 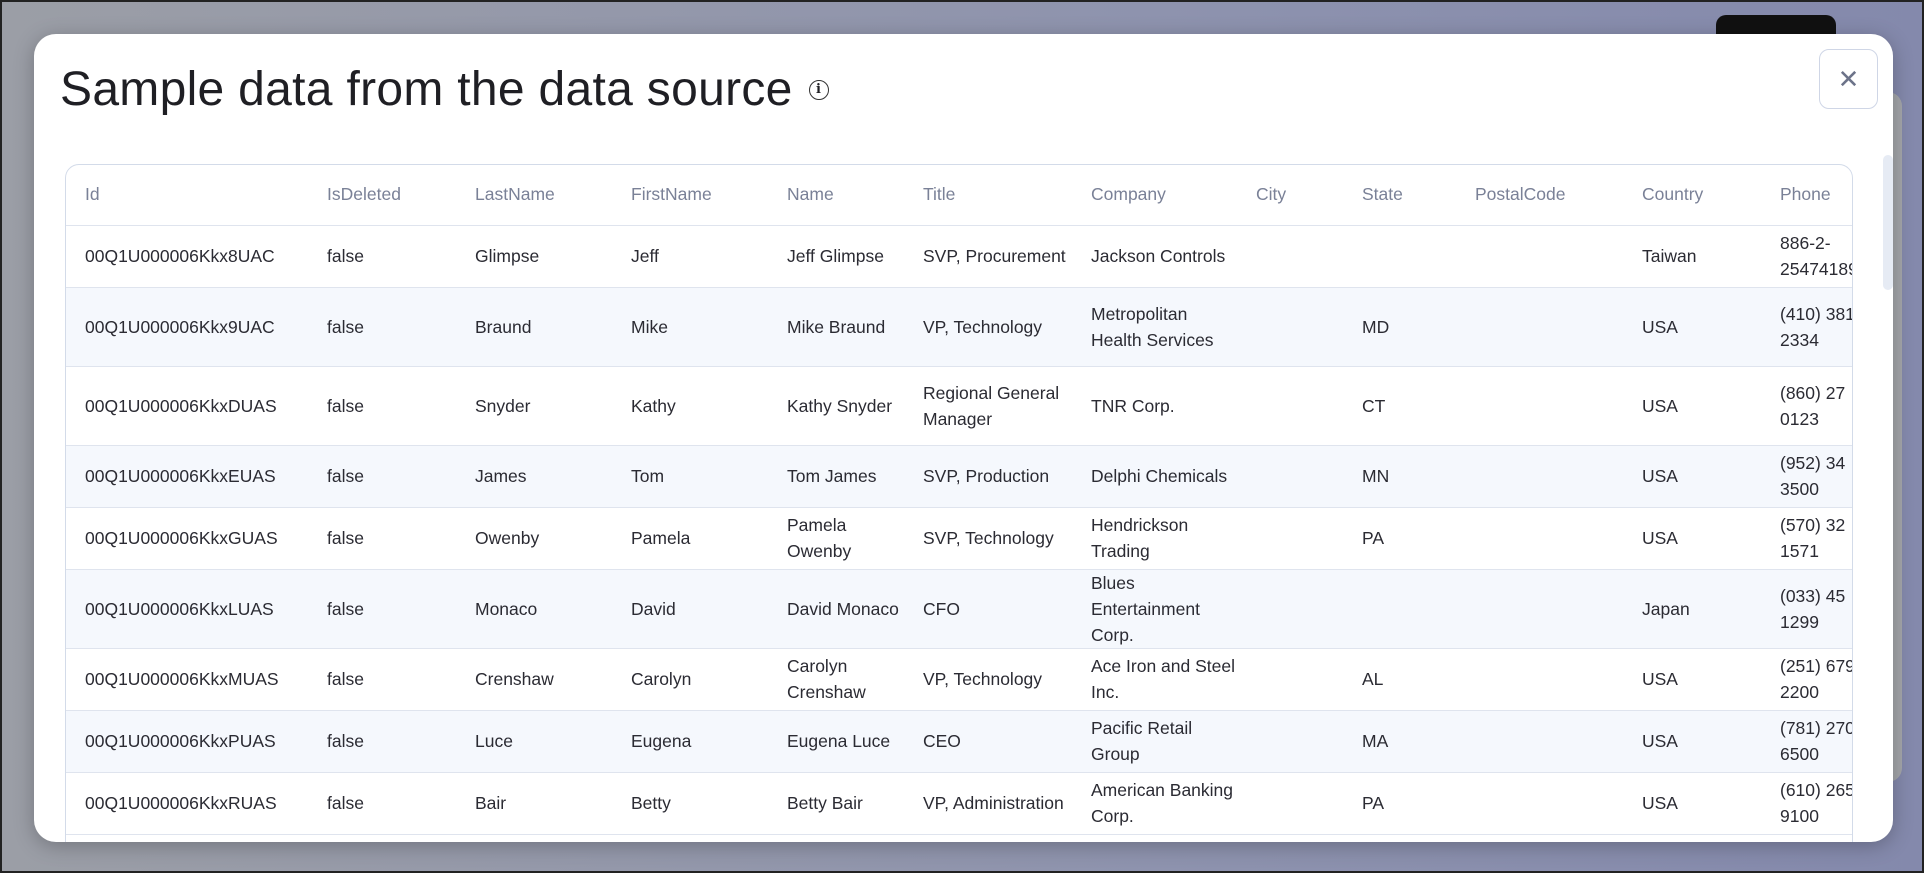 I want to click on cell-phone: 886-2- 25474189, so click(x=1807, y=256).